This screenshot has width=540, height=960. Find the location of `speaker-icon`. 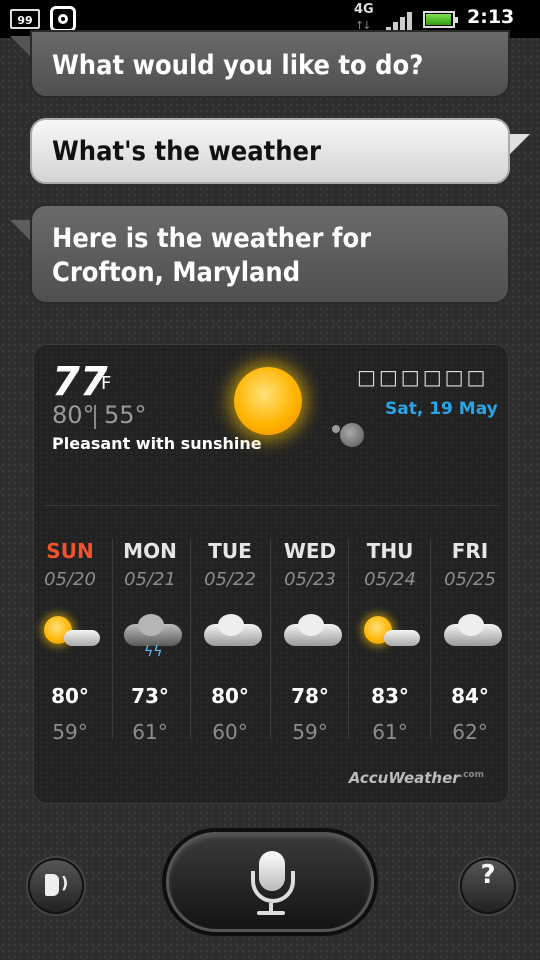

speaker-icon is located at coordinates (56, 884).